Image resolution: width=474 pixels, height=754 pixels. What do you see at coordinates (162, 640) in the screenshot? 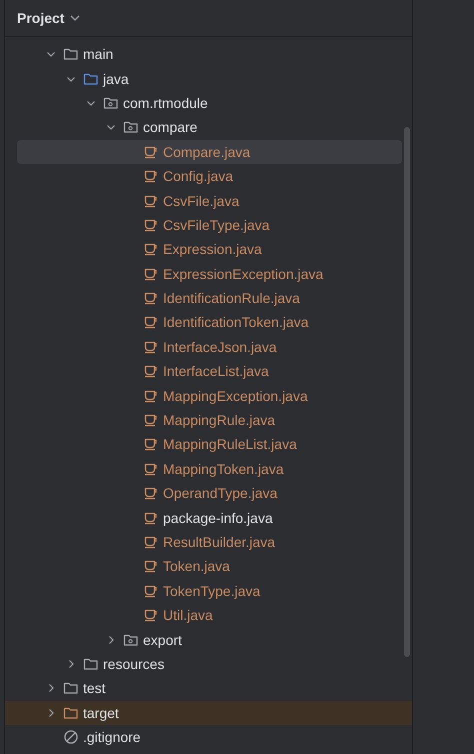
I see `item-label: export` at bounding box center [162, 640].